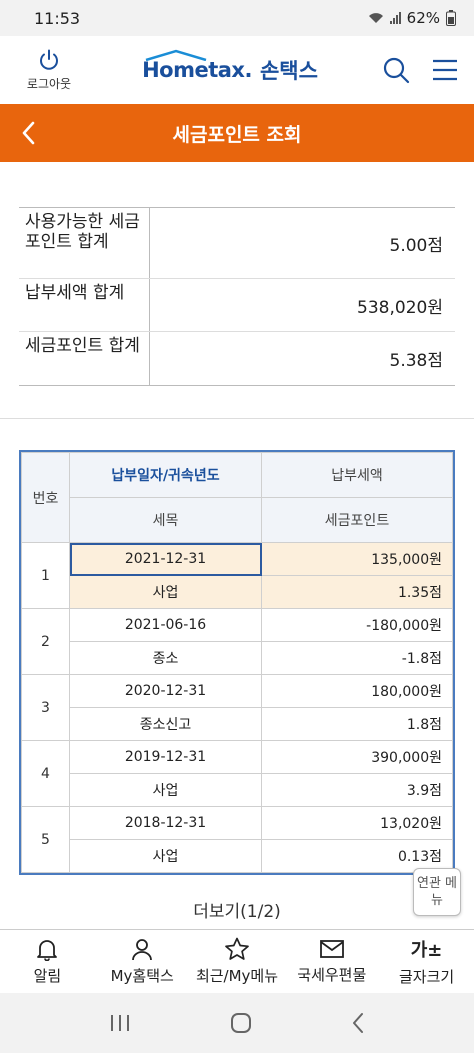  What do you see at coordinates (84, 305) in the screenshot?
I see `summary-label: 납부세액 합계` at bounding box center [84, 305].